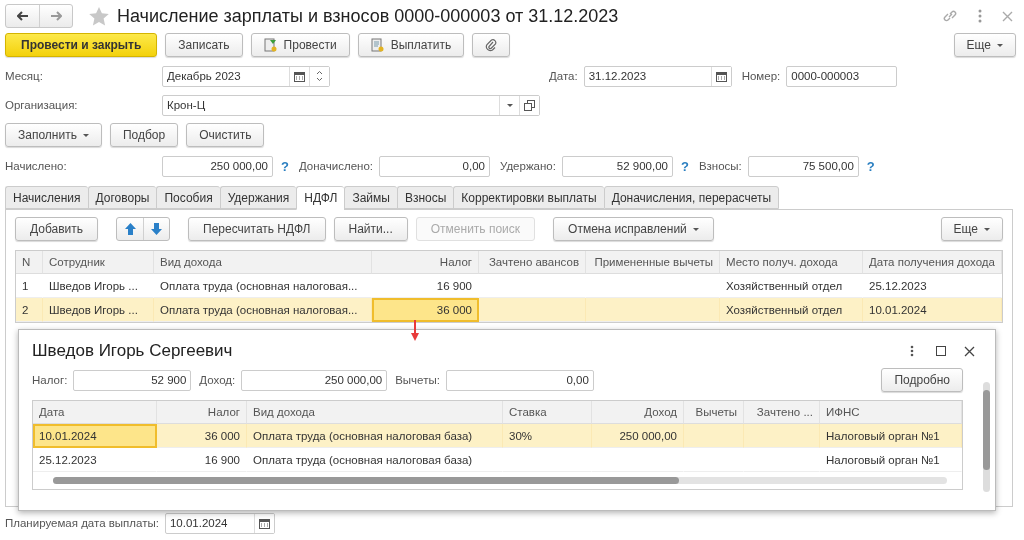 Image resolution: width=1024 pixels, height=540 pixels. What do you see at coordinates (932, 262) in the screenshot?
I see `column-header: Дата получения дохода` at bounding box center [932, 262].